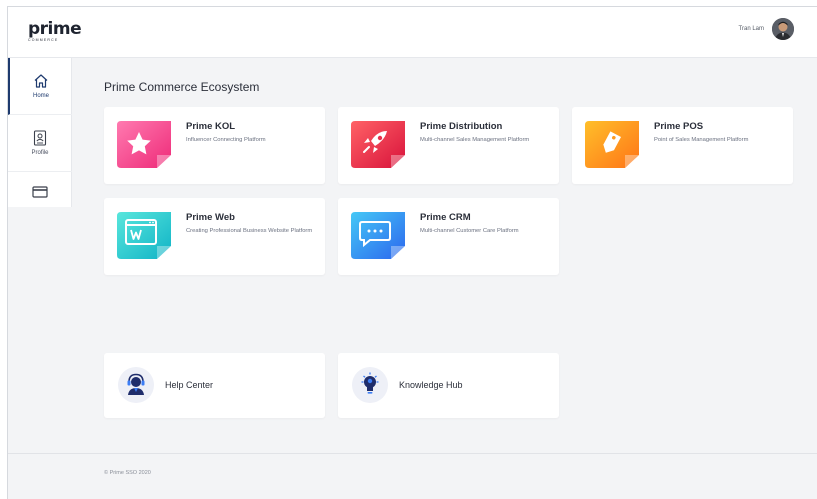  I want to click on help-card-label: Knowledge Hub, so click(431, 385).